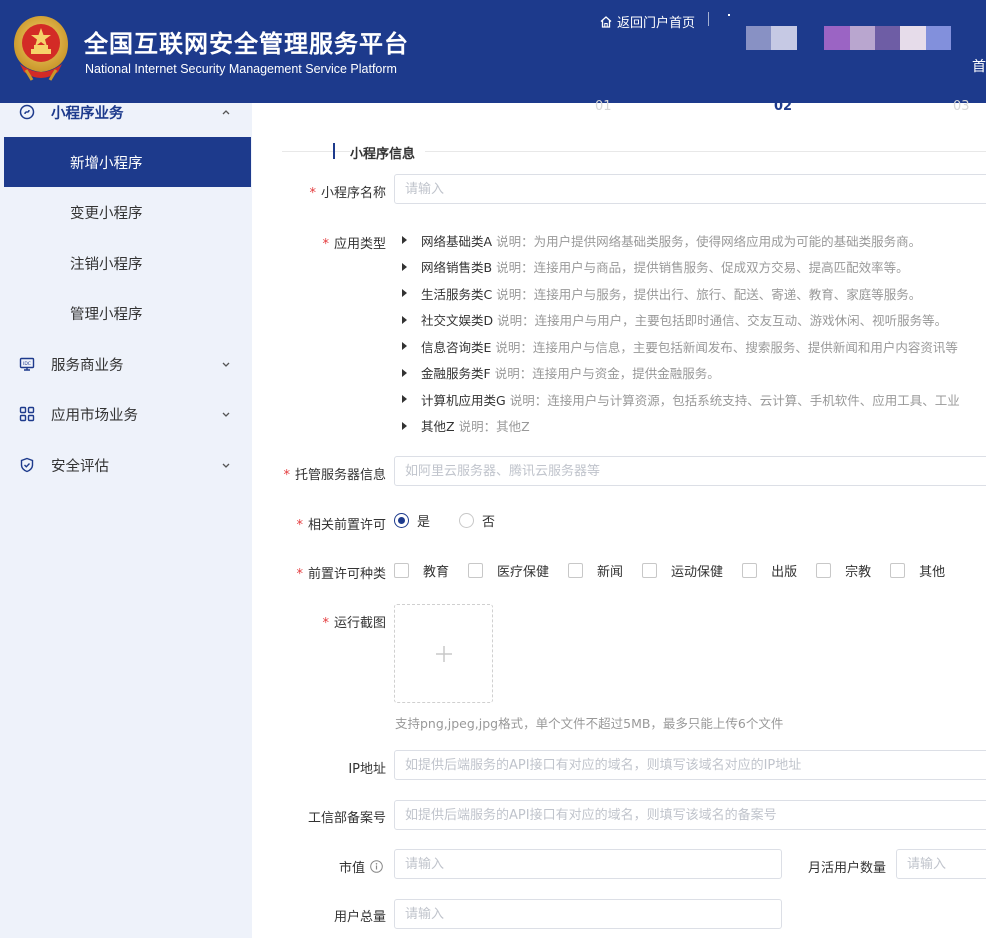 Image resolution: width=986 pixels, height=938 pixels. What do you see at coordinates (463, 400) in the screenshot?
I see `app-type-name: 计算机应用类G` at bounding box center [463, 400].